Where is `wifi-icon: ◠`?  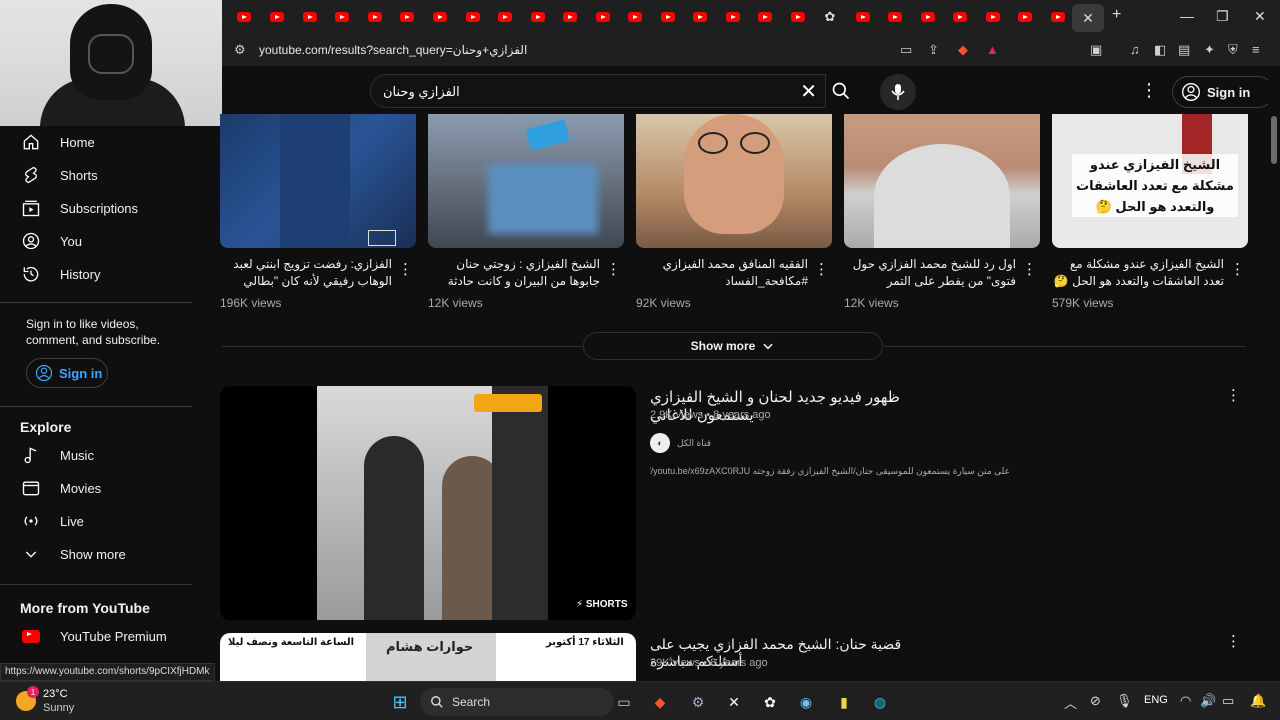
wifi-icon: ◠ is located at coordinates (1185, 701).